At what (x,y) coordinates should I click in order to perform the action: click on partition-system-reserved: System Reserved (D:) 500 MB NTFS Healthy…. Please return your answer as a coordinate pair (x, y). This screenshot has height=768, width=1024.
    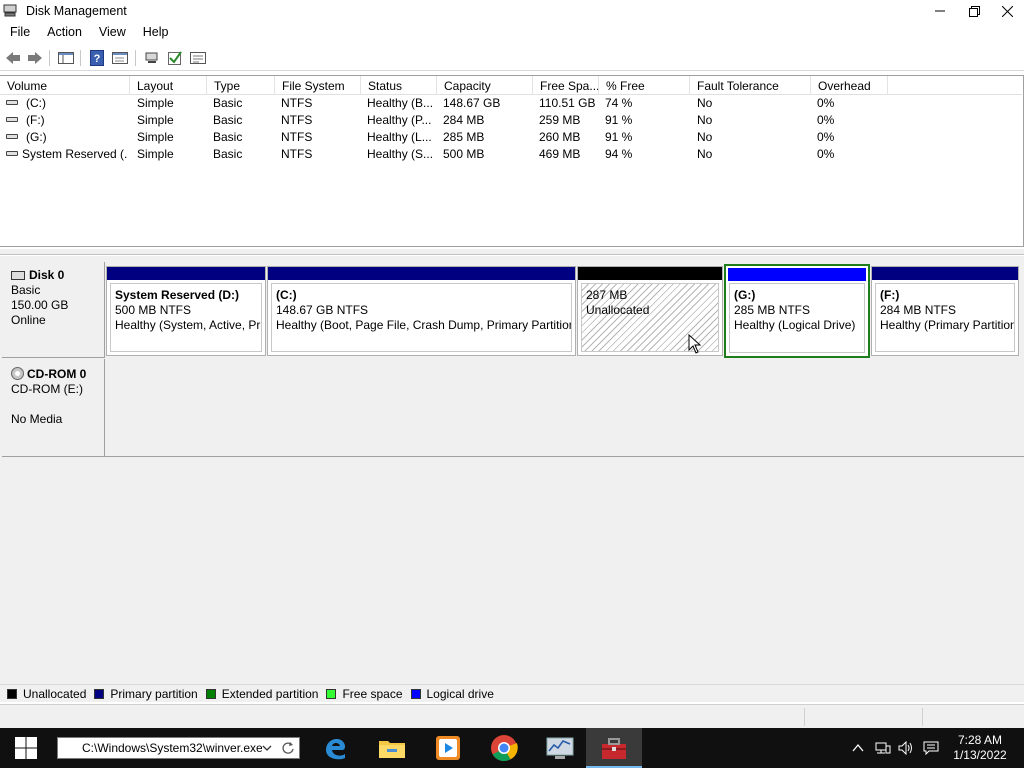
    Looking at the image, I should click on (186, 311).